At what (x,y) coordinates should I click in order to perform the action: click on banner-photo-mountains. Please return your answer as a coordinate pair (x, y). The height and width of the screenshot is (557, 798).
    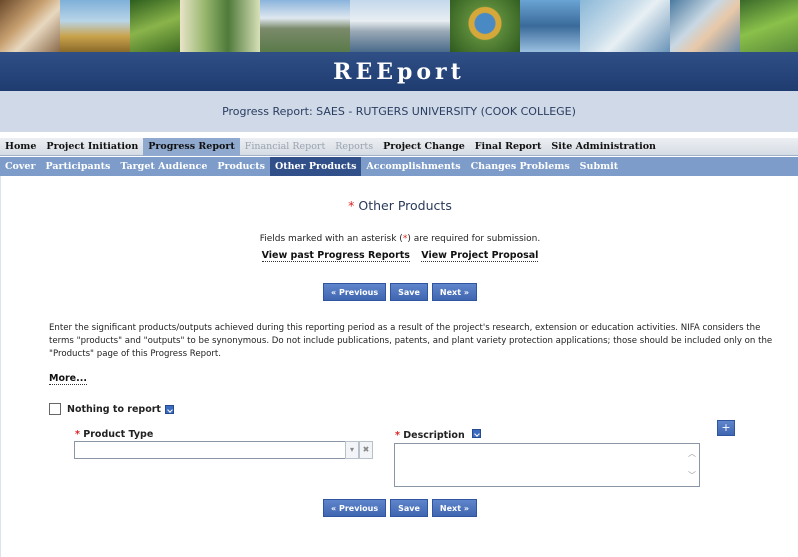
    Looking at the image, I should click on (400, 26).